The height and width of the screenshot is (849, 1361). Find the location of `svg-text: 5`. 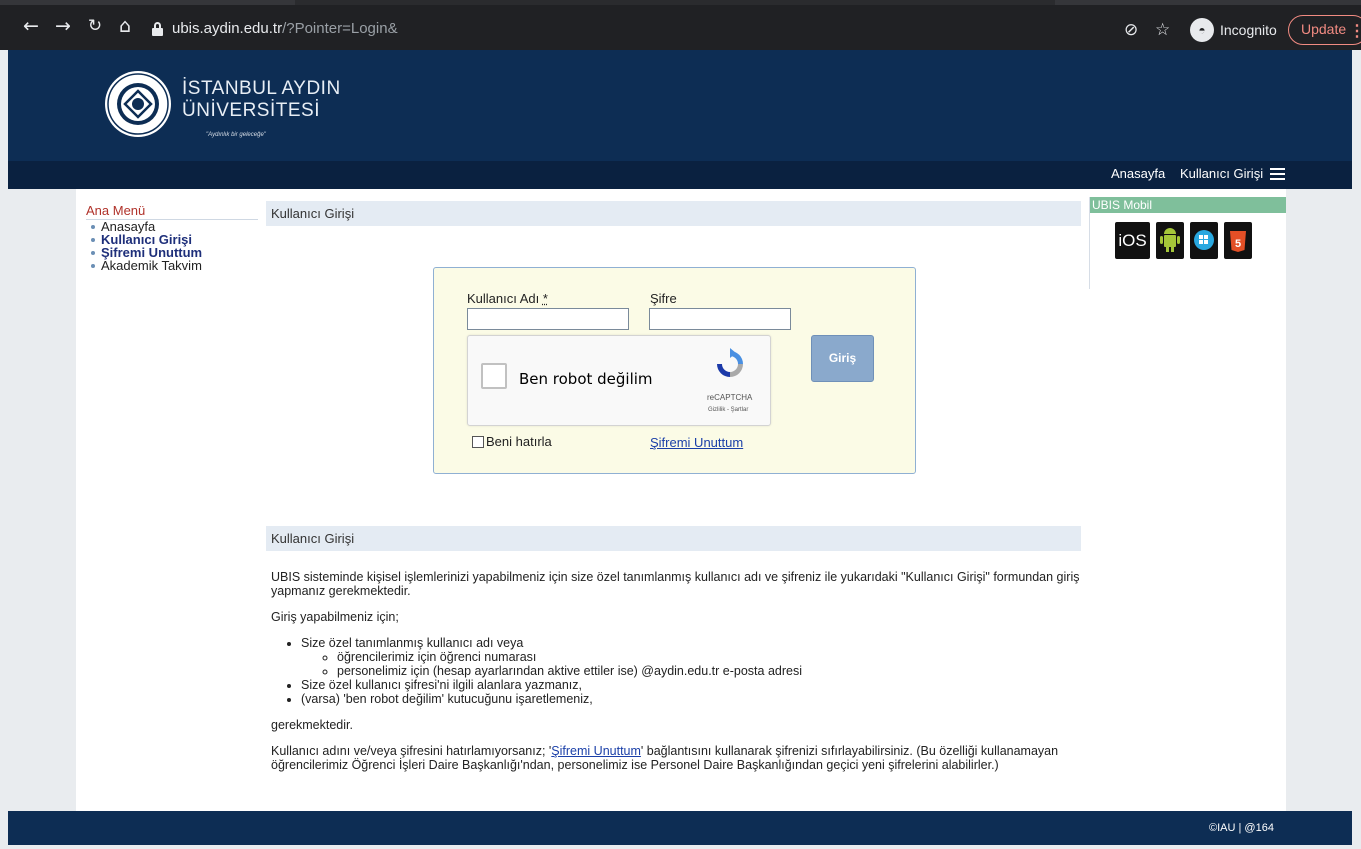

svg-text: 5 is located at coordinates (1238, 244).